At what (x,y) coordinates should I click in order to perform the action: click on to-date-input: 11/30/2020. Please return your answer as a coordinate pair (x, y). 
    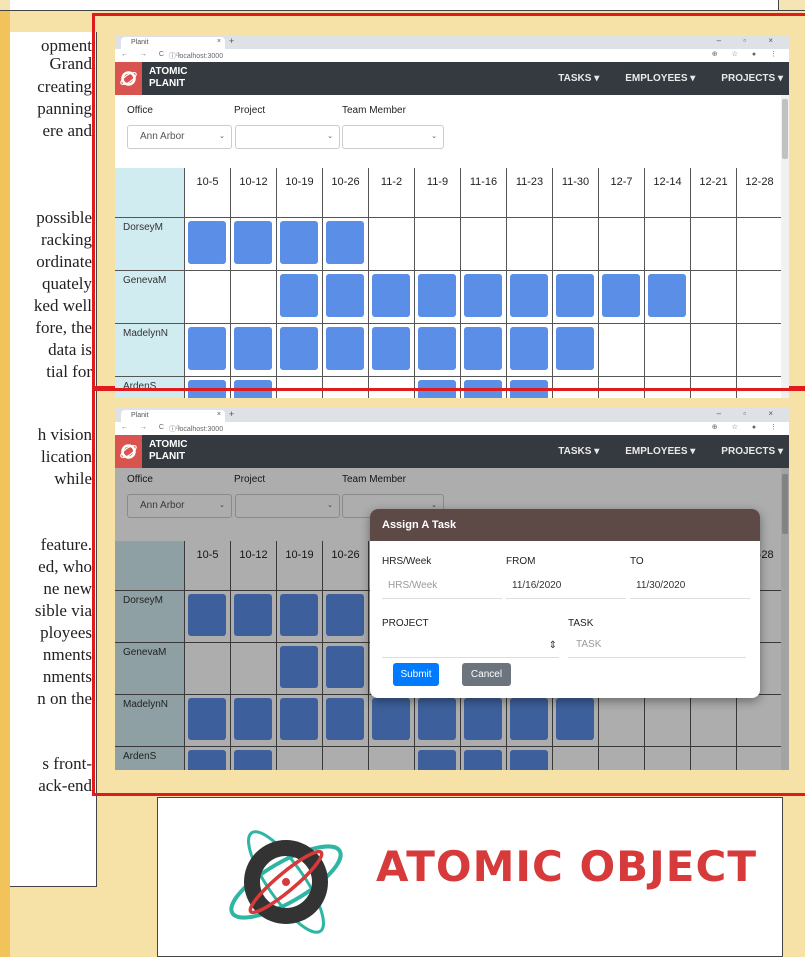
    Looking at the image, I should click on (690, 589).